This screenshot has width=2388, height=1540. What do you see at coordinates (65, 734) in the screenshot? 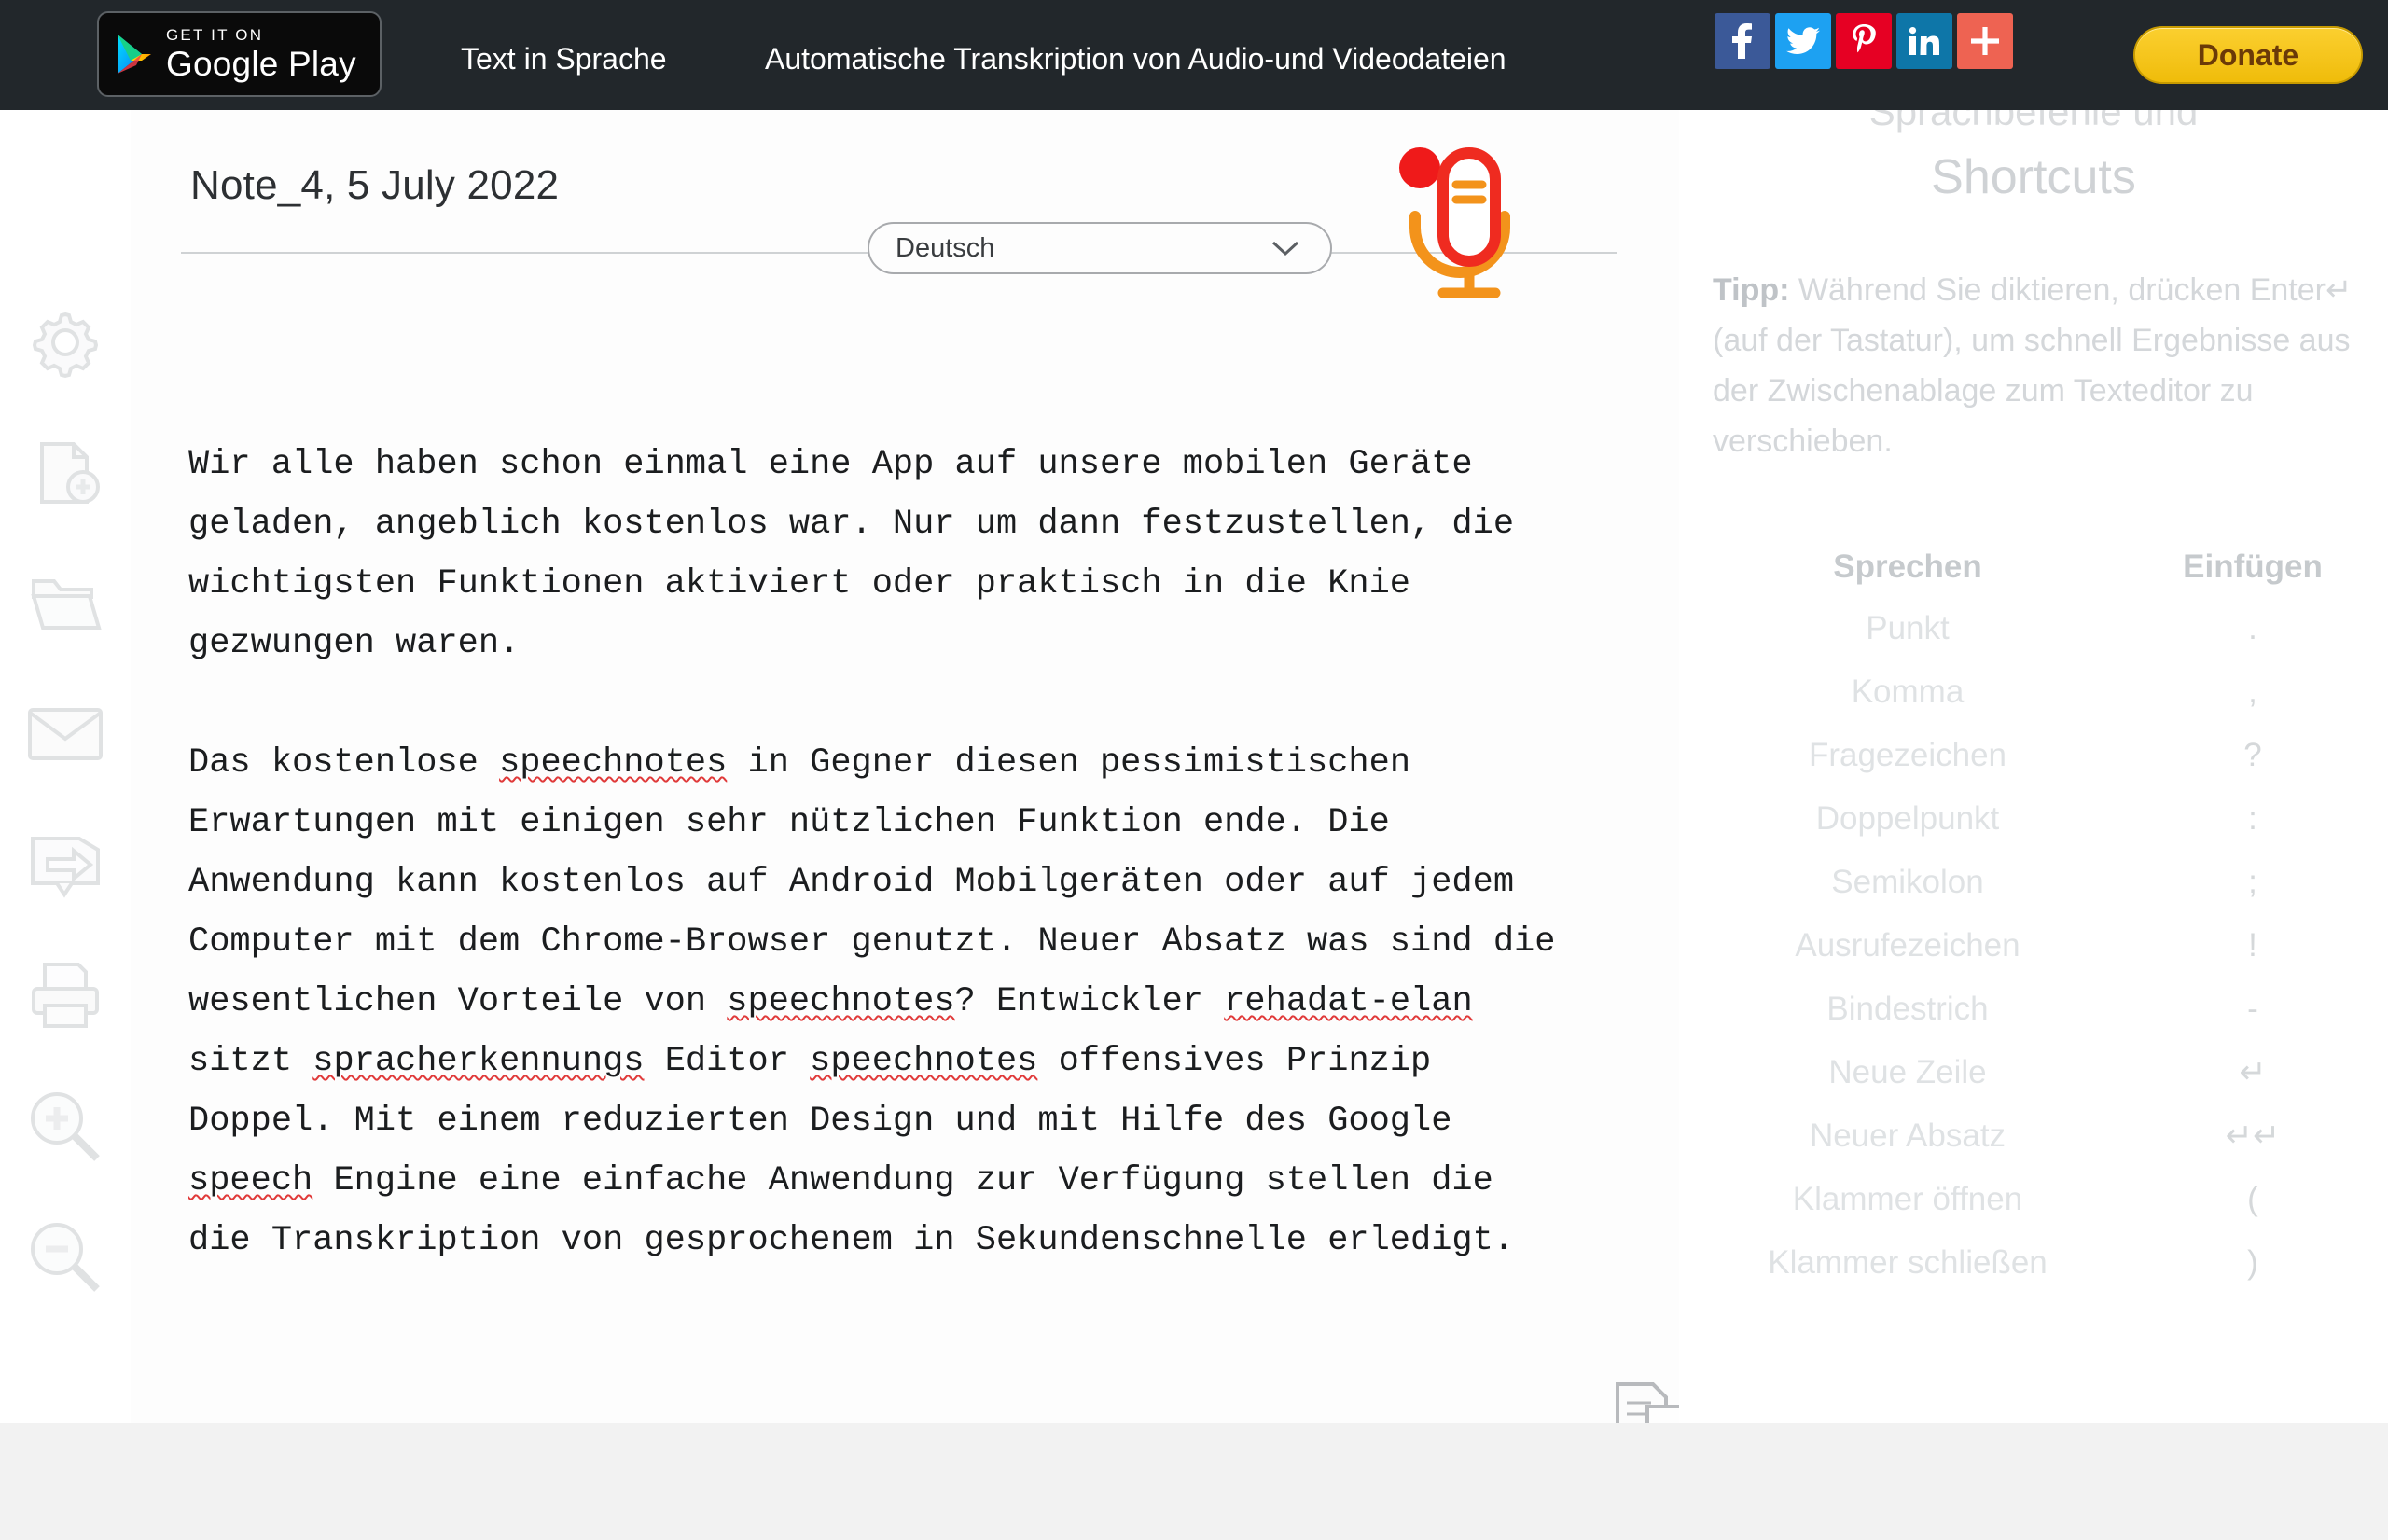
I see `envelope-icon` at bounding box center [65, 734].